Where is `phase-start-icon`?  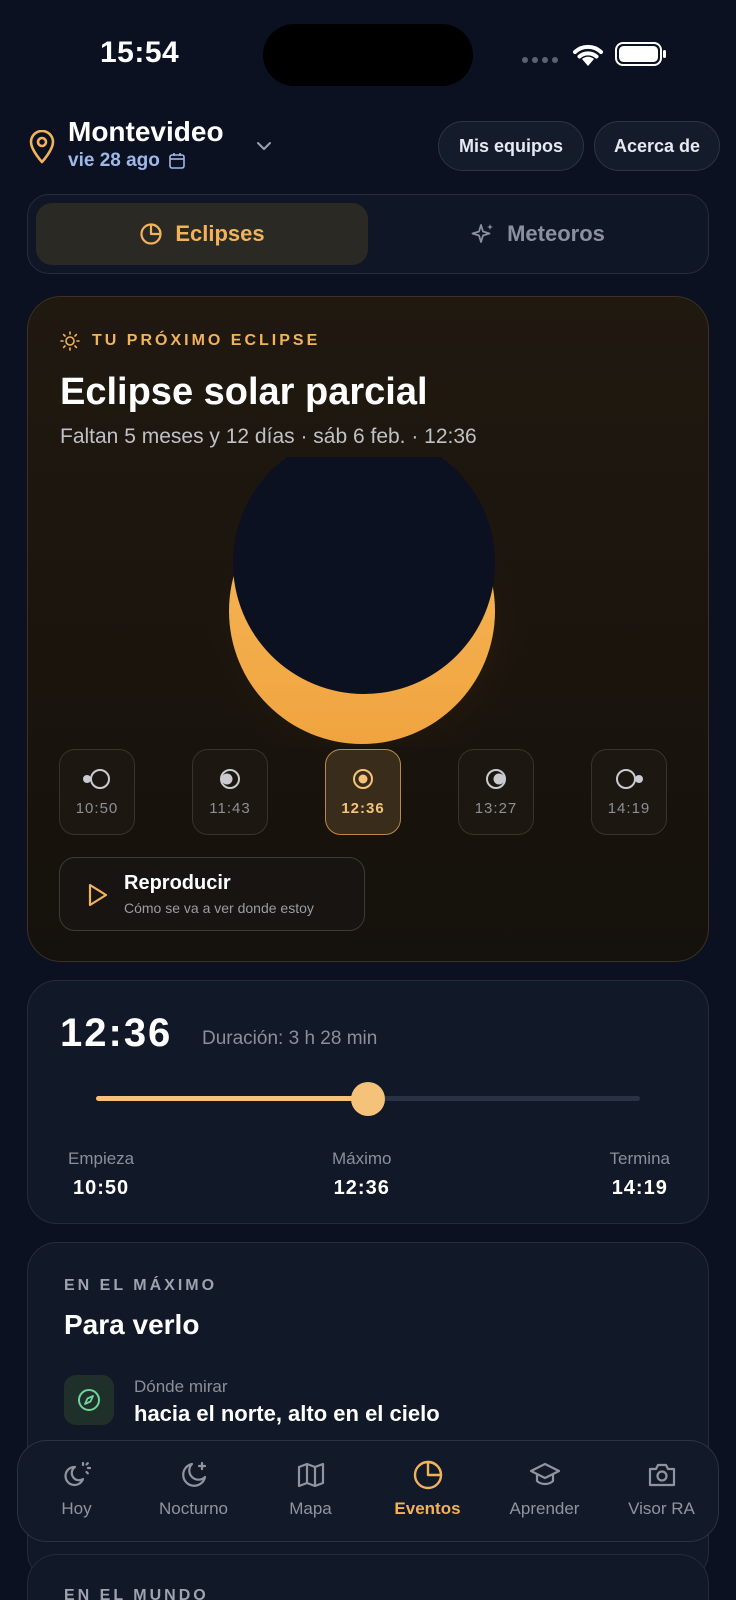
phase-start-icon is located at coordinates (96, 779).